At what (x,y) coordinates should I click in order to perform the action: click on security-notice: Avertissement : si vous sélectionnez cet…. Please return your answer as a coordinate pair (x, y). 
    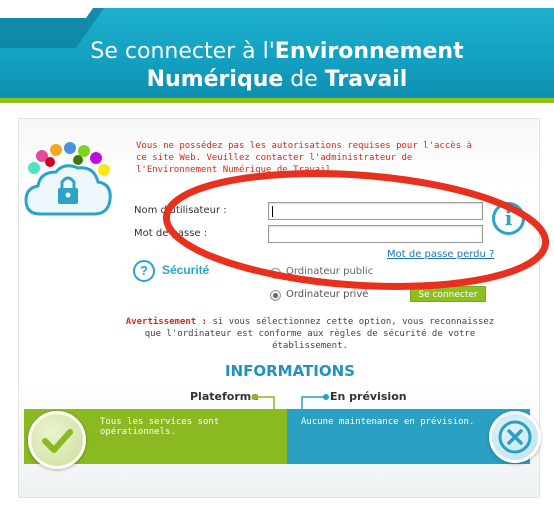
    Looking at the image, I should click on (310, 334).